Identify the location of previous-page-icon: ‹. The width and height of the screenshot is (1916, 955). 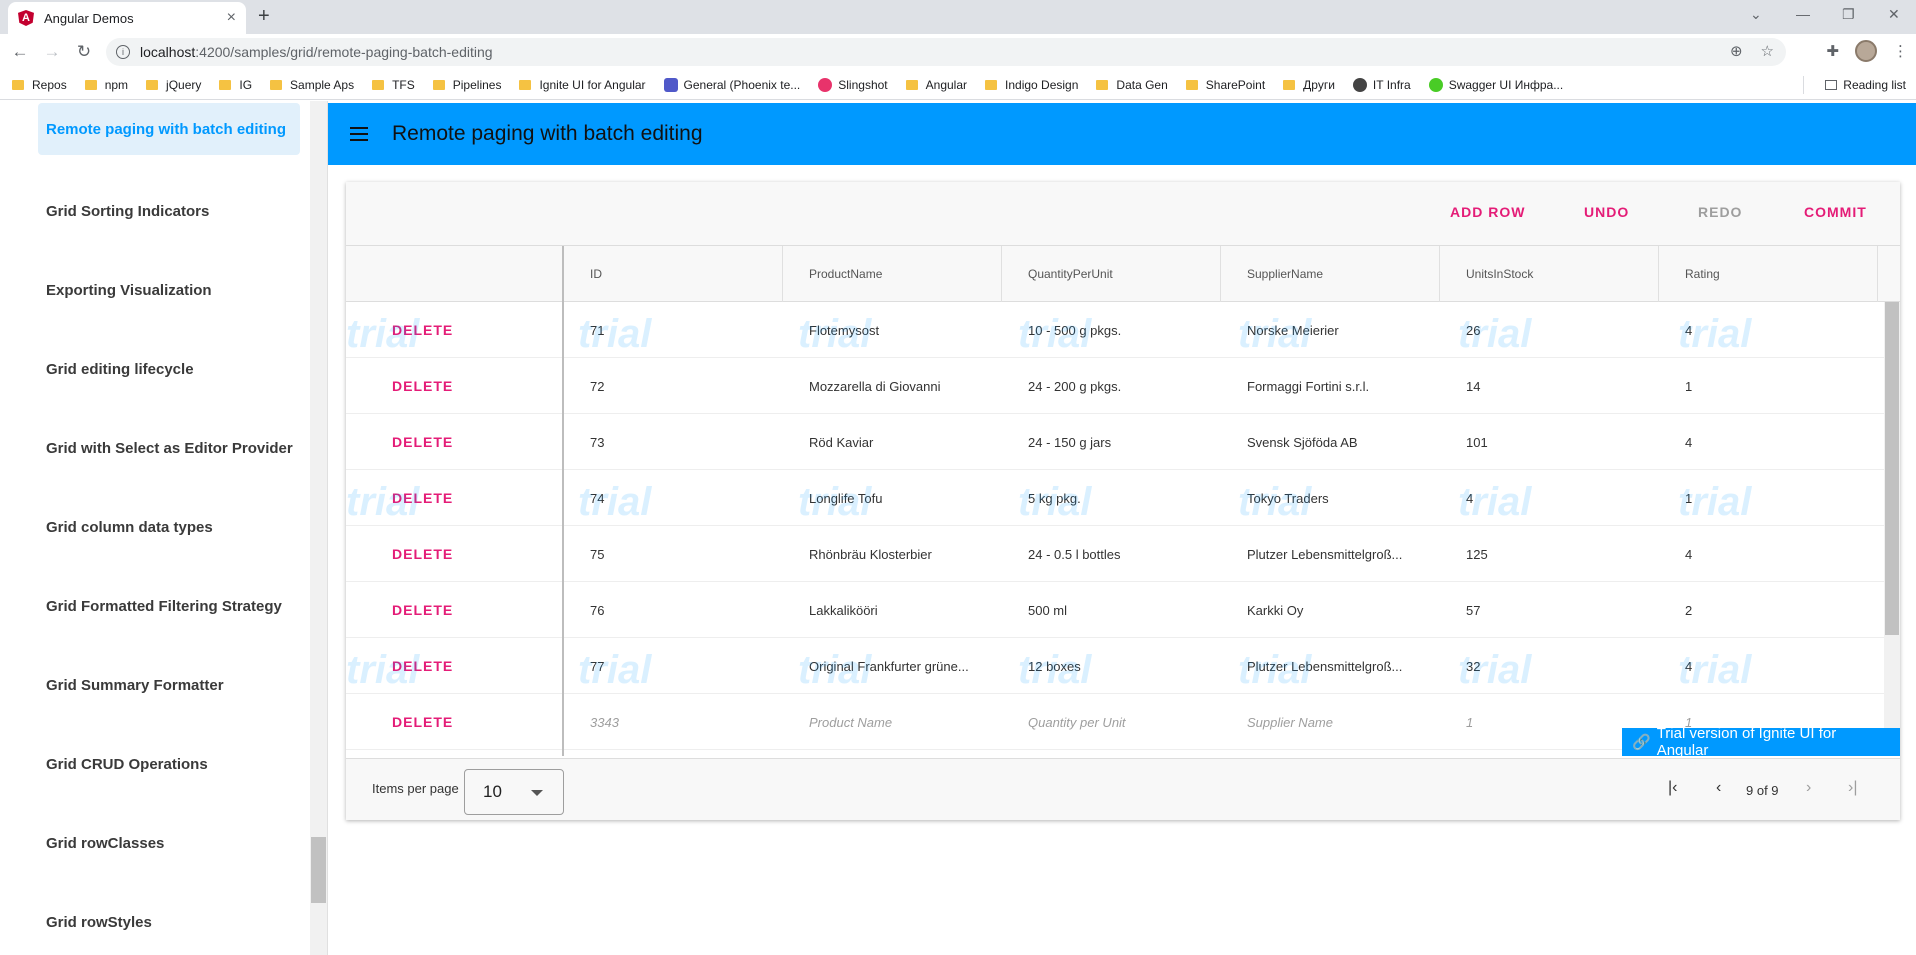
(1718, 788).